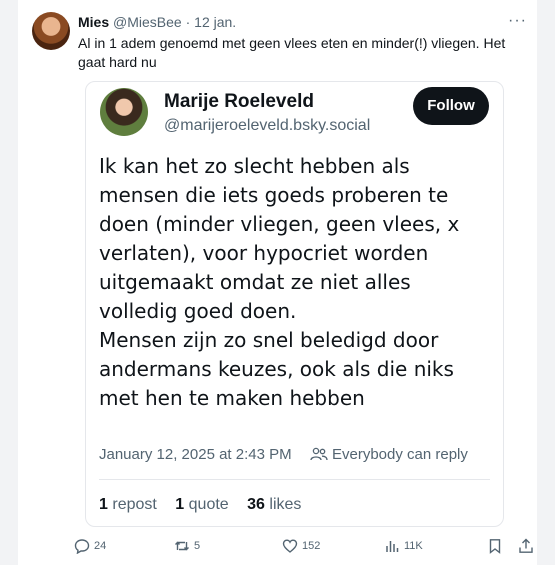 Image resolution: width=555 pixels, height=565 pixels. What do you see at coordinates (392, 546) in the screenshot?
I see `views-icon` at bounding box center [392, 546].